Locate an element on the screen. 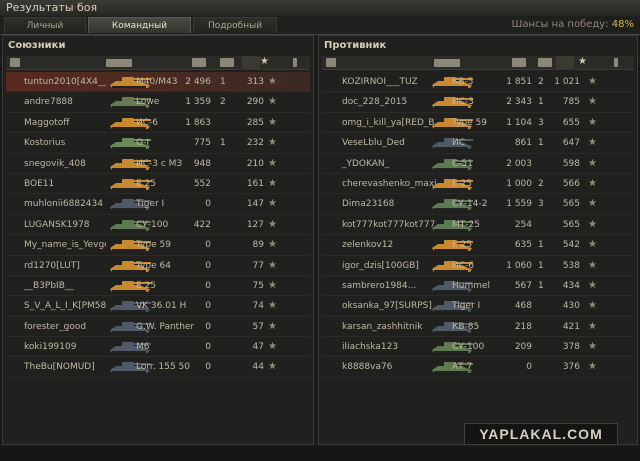  xp-value: 44 is located at coordinates (258, 367).